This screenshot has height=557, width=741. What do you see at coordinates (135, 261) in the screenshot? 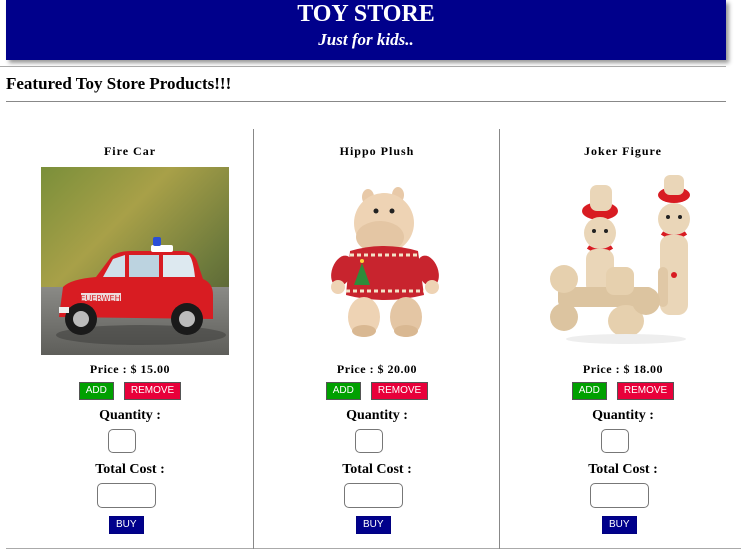
I see `fire-car-image: FEUERWEHR` at bounding box center [135, 261].